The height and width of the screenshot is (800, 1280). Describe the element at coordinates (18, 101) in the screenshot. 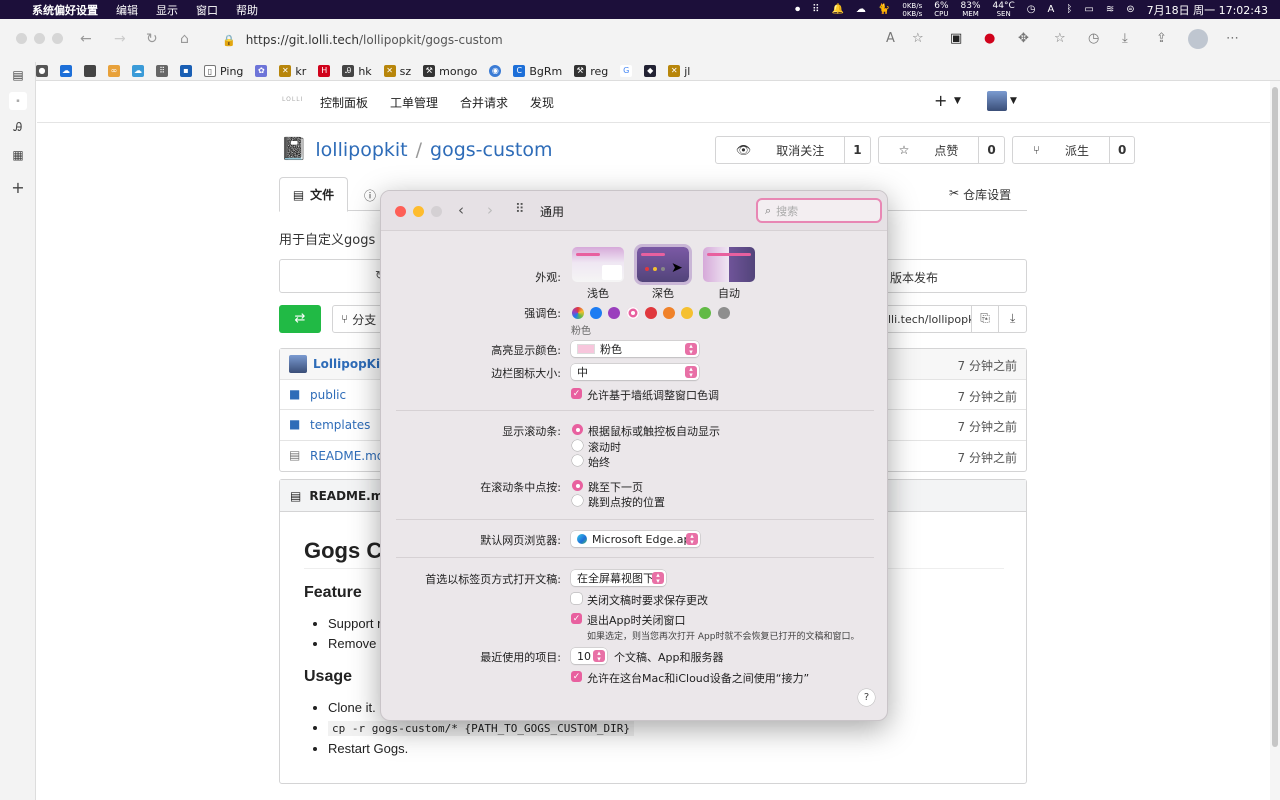

I see `tab-lolli-icon: ▪` at that location.